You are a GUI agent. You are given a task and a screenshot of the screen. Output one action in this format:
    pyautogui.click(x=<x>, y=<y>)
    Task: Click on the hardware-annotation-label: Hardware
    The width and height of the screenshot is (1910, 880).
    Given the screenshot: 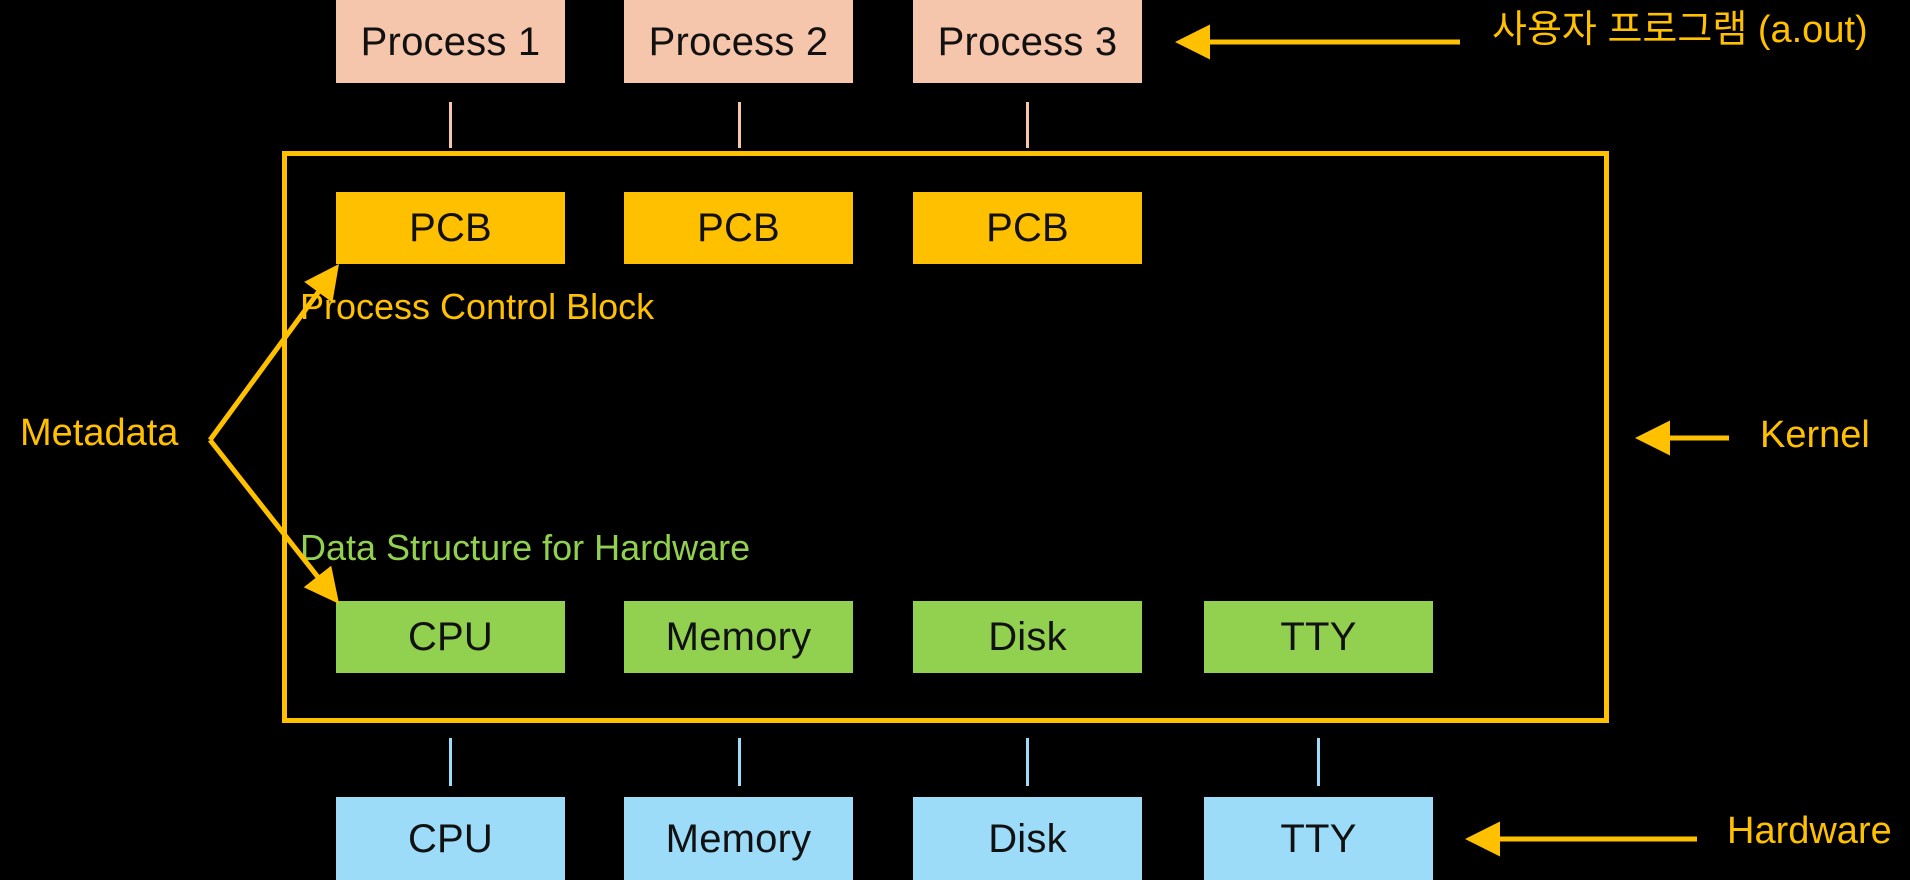 What is the action you would take?
    pyautogui.click(x=1809, y=831)
    